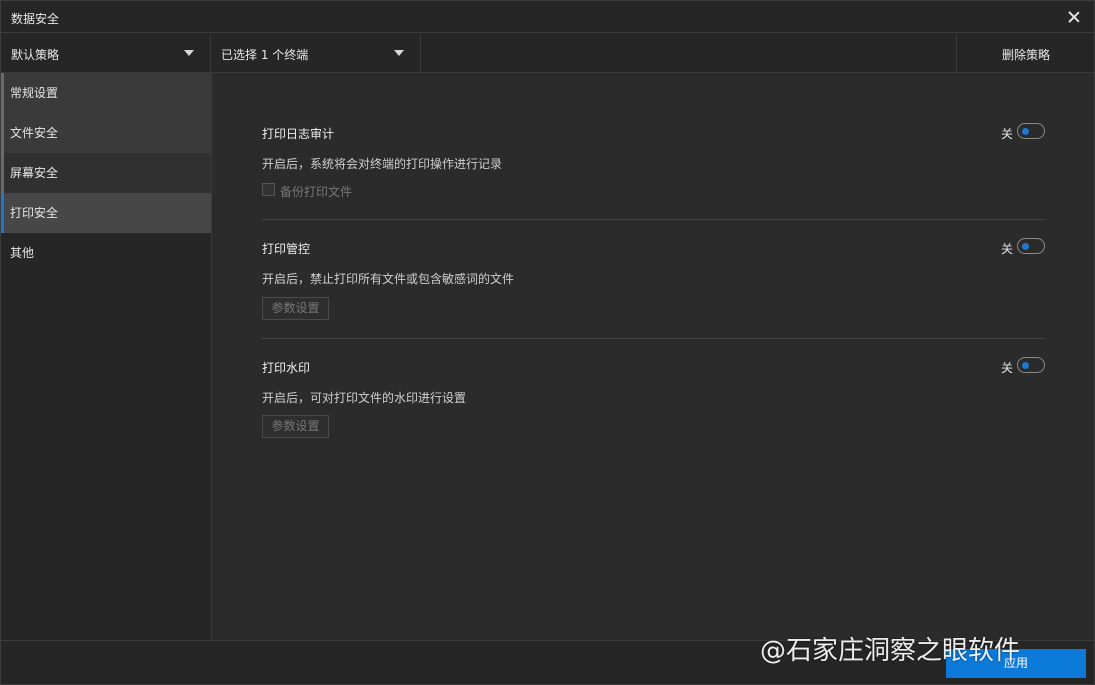 This screenshot has height=685, width=1095. Describe the element at coordinates (547, 17) in the screenshot. I see `title-bar: 数据安全` at that location.